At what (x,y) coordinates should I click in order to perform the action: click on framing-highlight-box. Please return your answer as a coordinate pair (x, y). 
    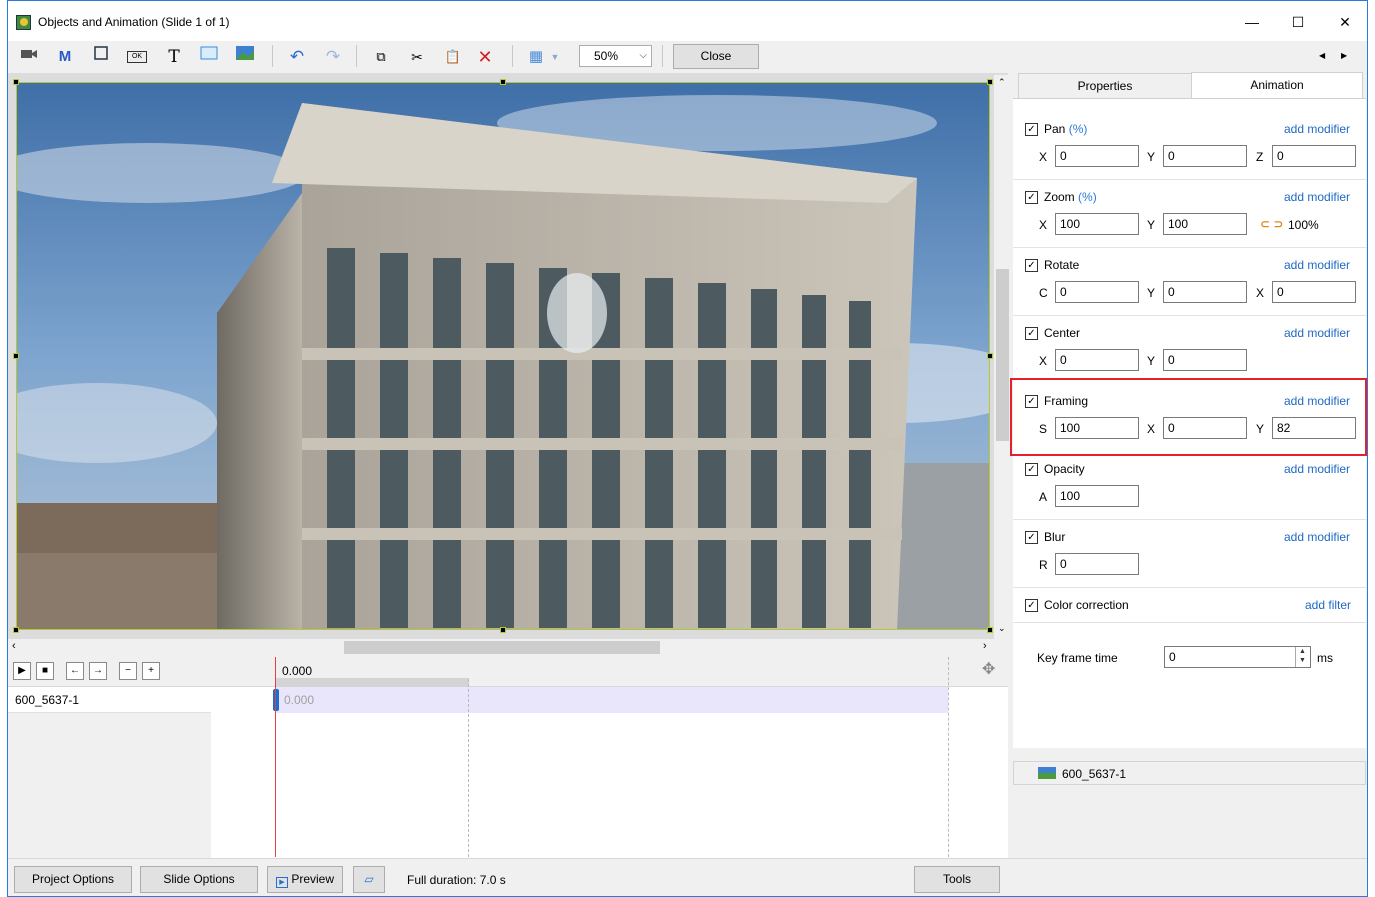
    Looking at the image, I should click on (1188, 417).